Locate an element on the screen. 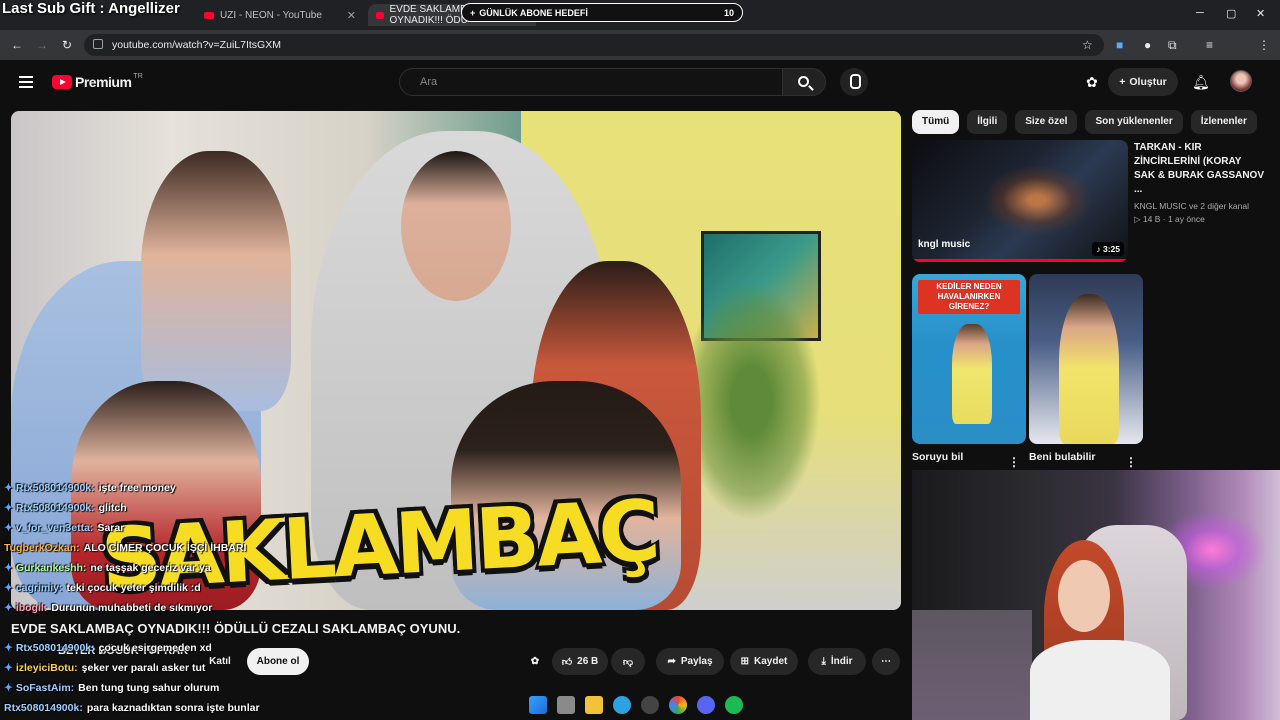  chrome-icon is located at coordinates (678, 705).